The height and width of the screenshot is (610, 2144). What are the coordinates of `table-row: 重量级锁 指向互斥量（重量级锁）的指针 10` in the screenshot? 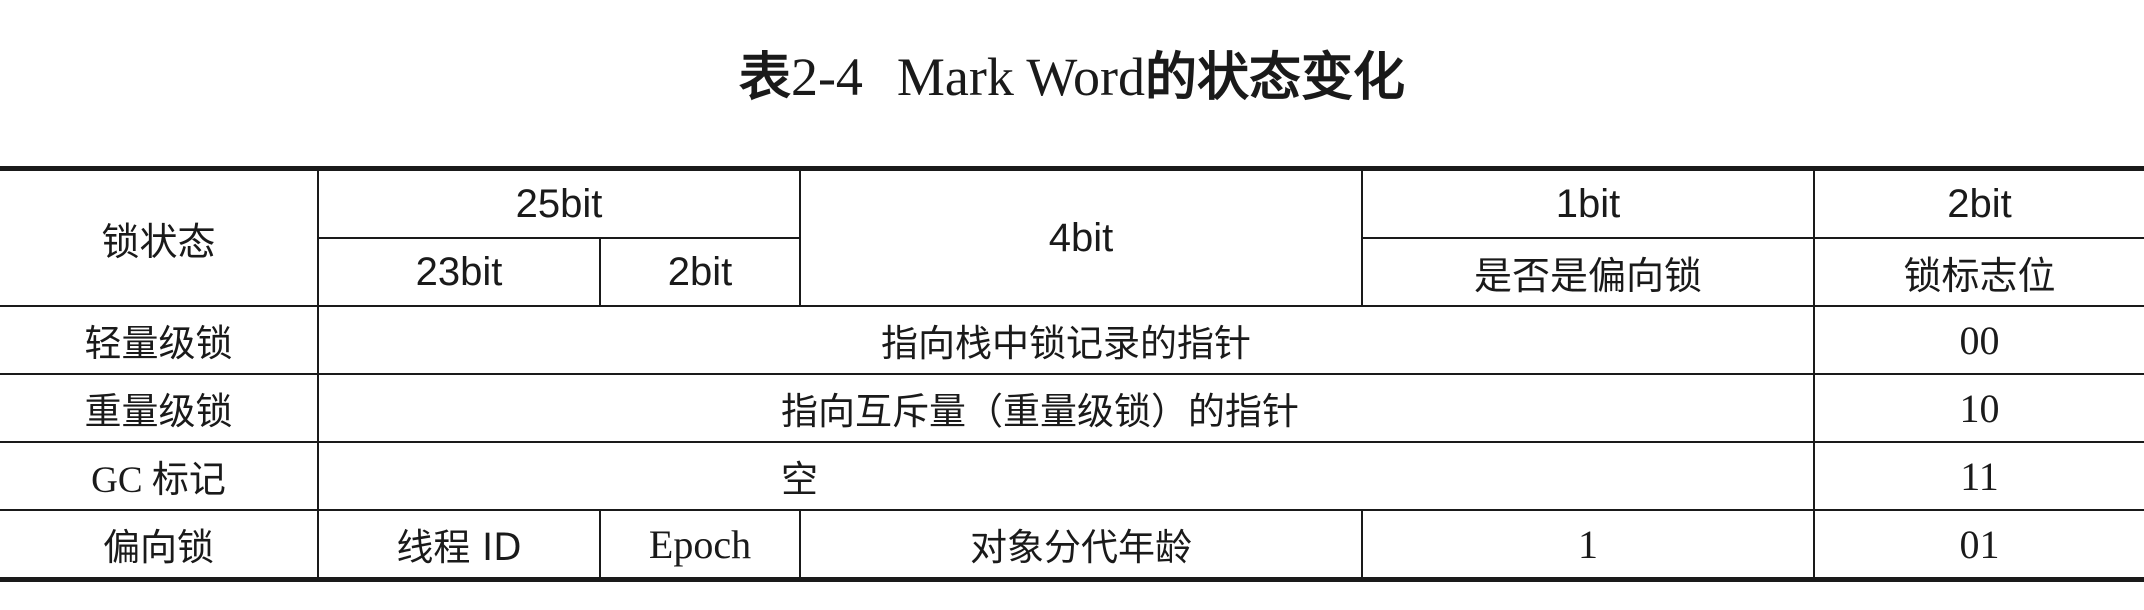 It's located at (1072, 408).